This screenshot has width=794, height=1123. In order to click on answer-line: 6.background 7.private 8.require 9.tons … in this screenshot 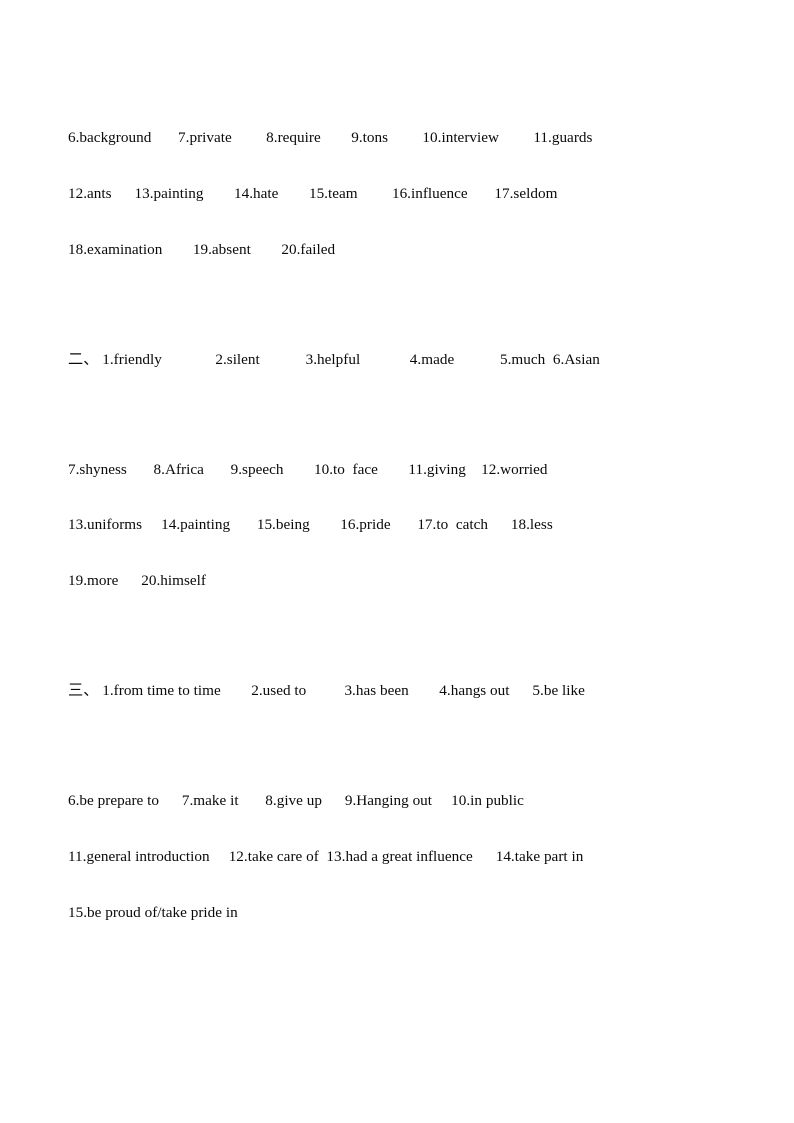, I will do `click(330, 138)`.